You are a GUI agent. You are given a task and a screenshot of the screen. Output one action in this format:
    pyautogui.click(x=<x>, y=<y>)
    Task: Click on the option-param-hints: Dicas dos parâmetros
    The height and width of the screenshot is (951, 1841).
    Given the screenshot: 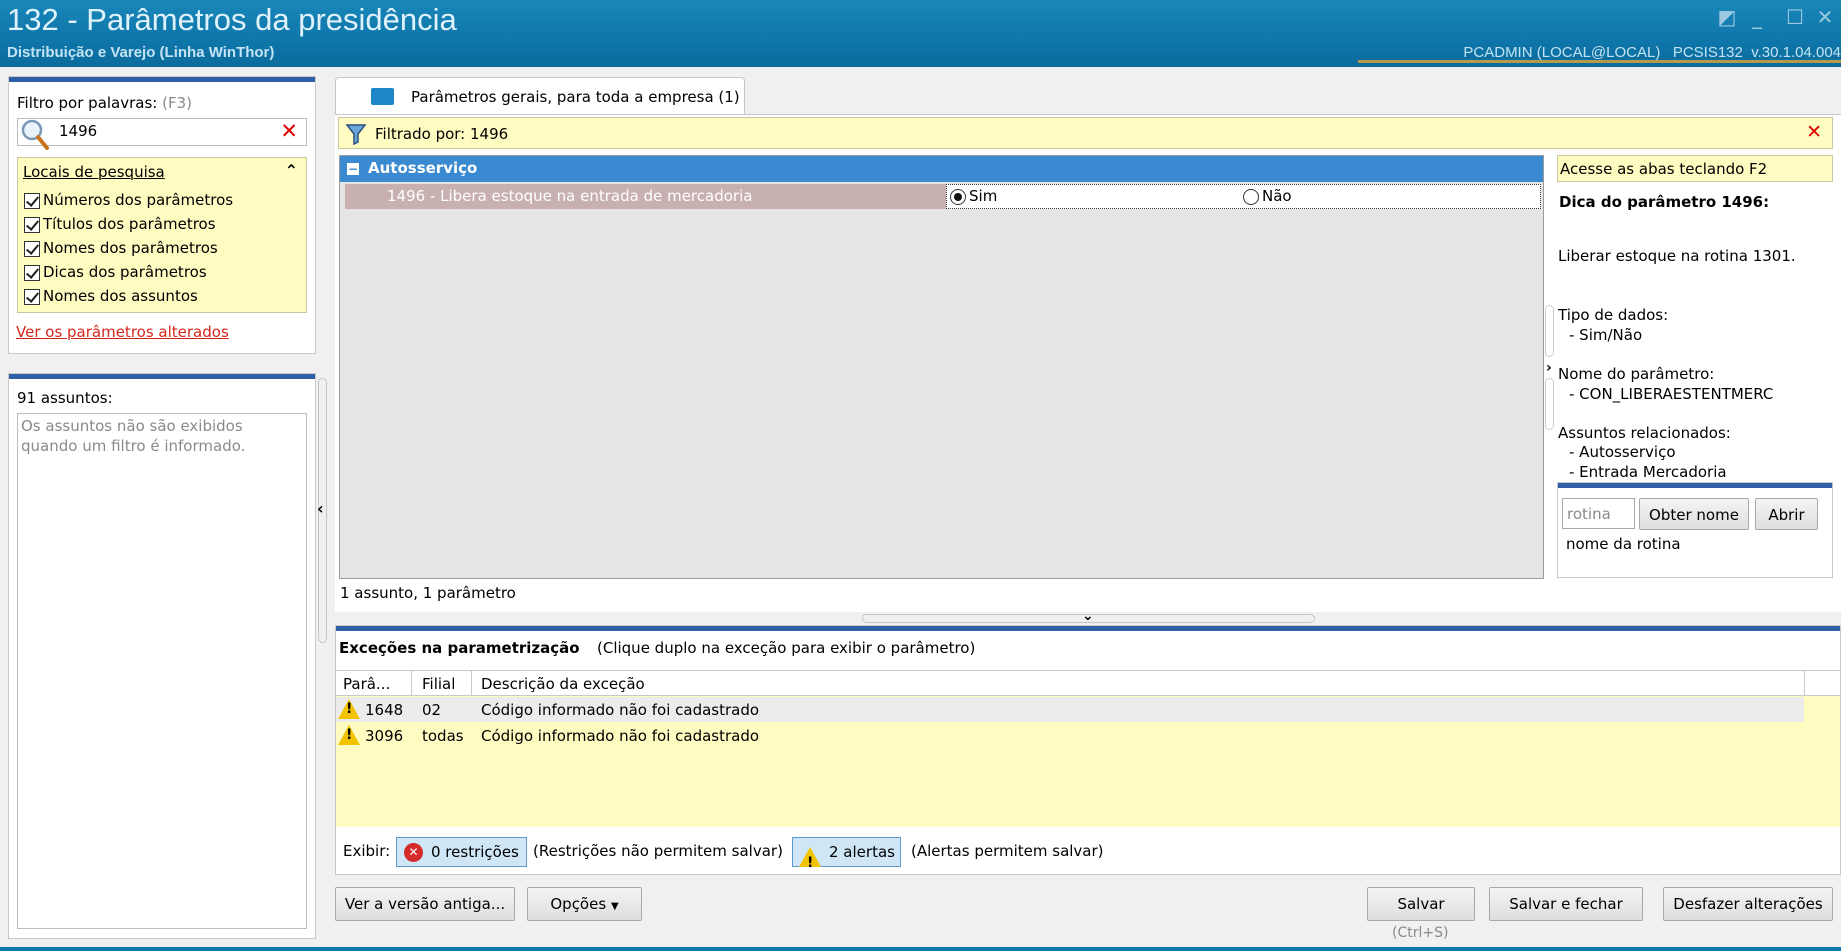 What is the action you would take?
    pyautogui.click(x=115, y=272)
    